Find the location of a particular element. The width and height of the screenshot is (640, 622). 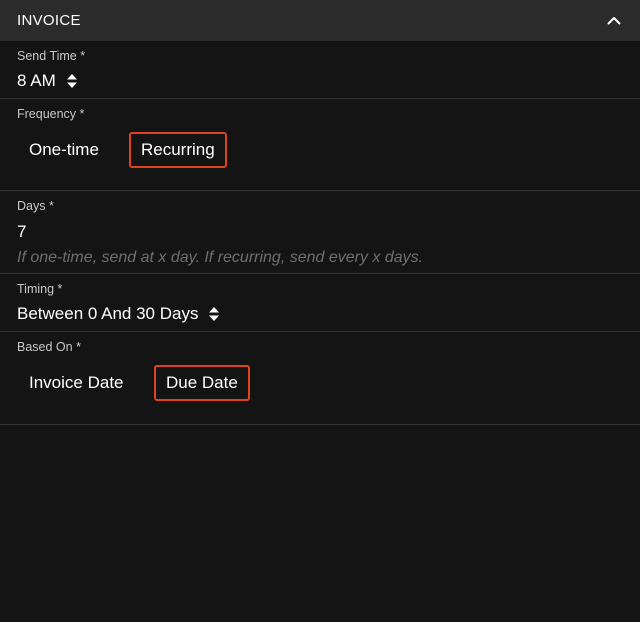

based-on-label: Based On * is located at coordinates (49, 347).